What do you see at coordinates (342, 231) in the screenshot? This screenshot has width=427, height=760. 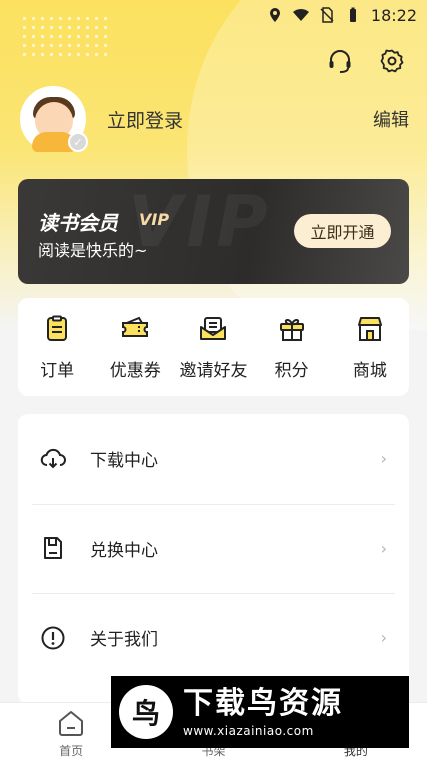 I see `vip-activate-button: 立即开通` at bounding box center [342, 231].